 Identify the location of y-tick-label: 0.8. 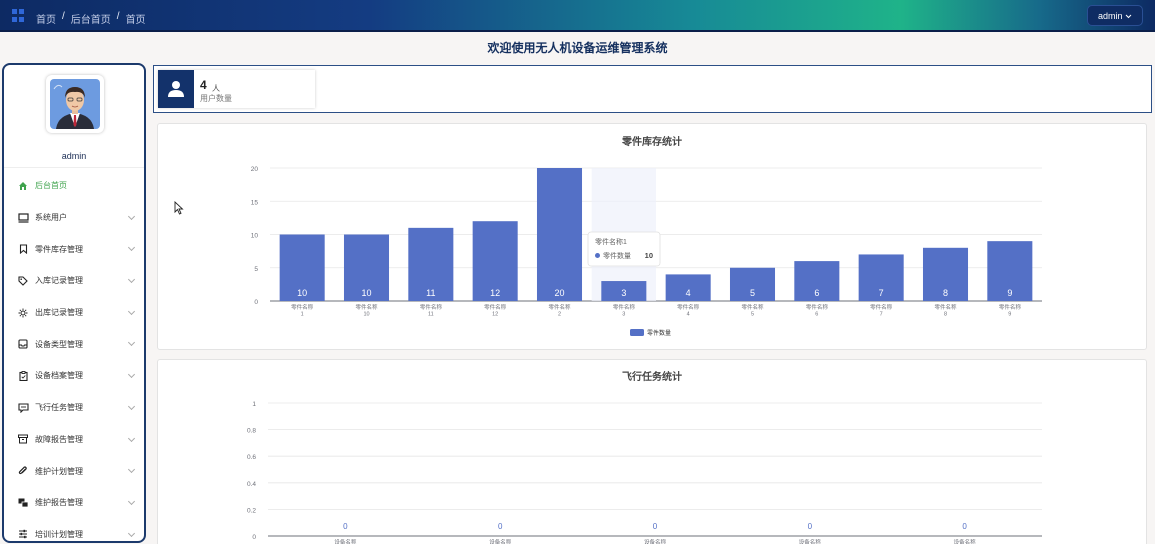
(251, 431).